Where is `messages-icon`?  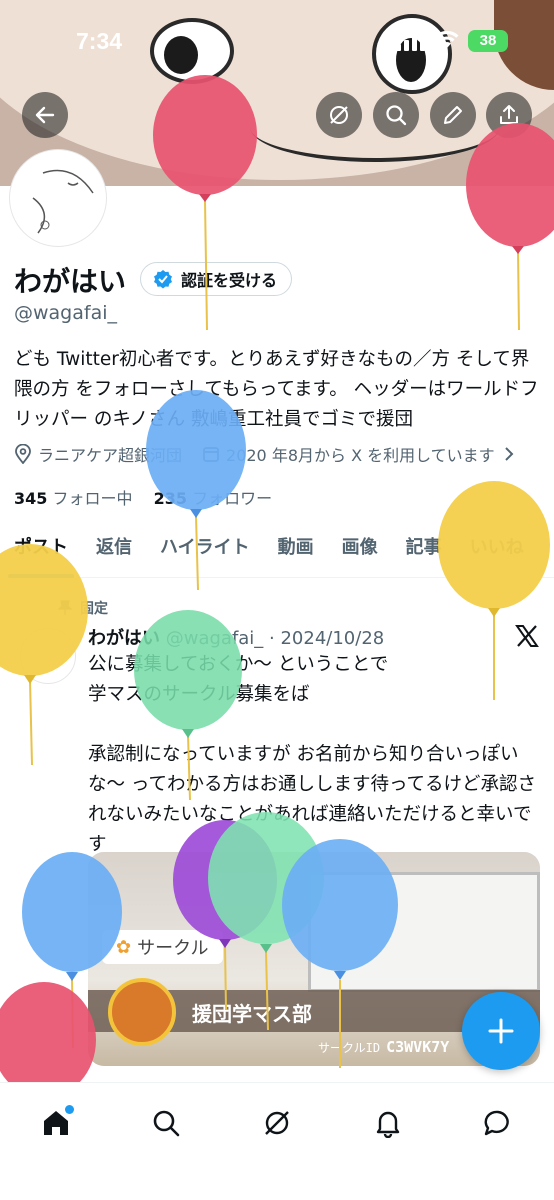
messages-icon is located at coordinates (496, 1123).